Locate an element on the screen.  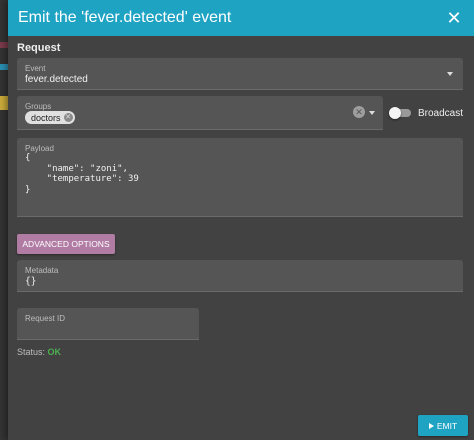
status-line: Status: OK is located at coordinates (39, 352).